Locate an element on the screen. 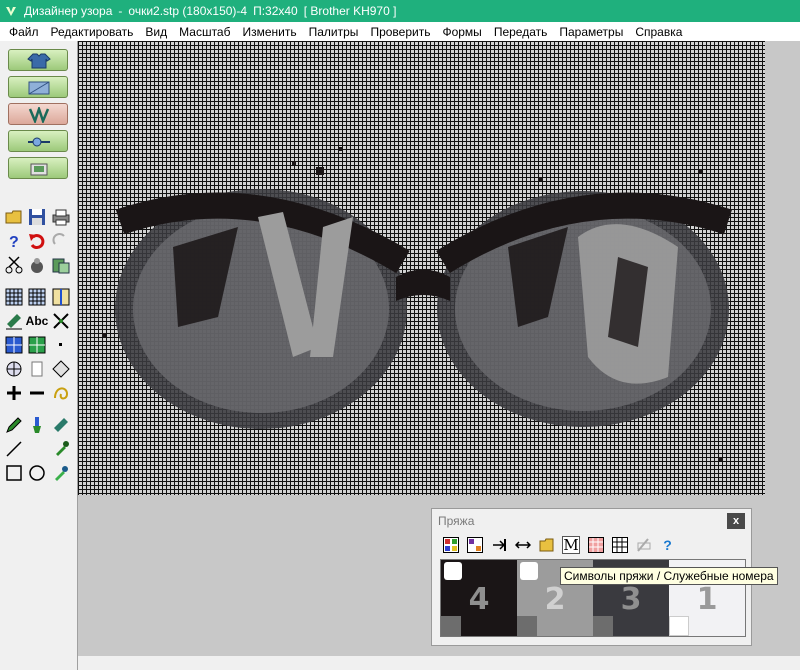  grid-tool-2-icon is located at coordinates (37, 297).